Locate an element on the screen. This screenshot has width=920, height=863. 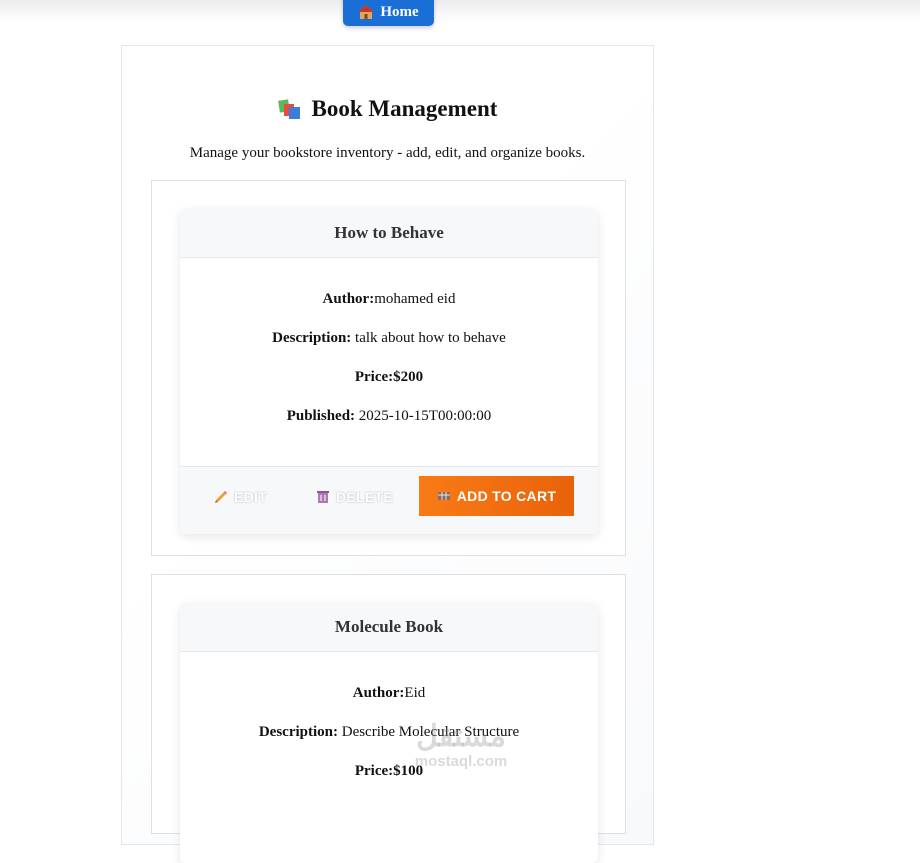
home-button: Home is located at coordinates (388, 13).